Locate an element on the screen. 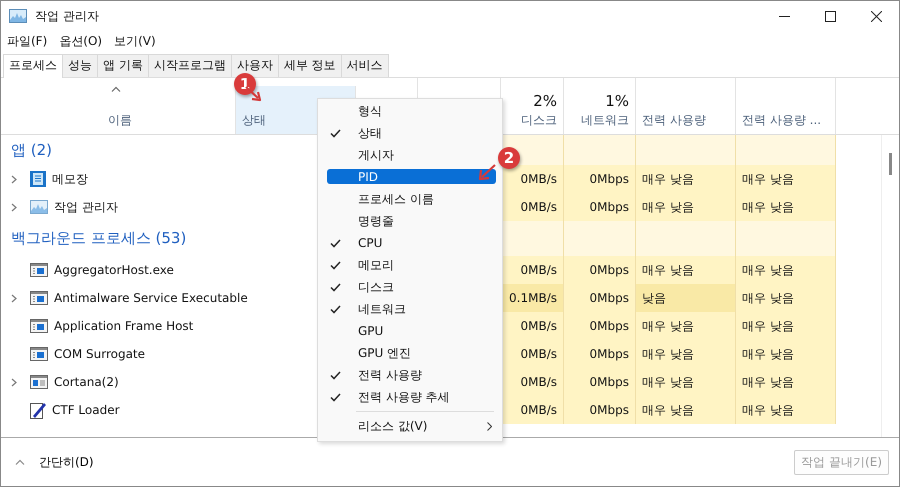 This screenshot has height=487, width=900. tab: 시작프로그램 is located at coordinates (190, 65).